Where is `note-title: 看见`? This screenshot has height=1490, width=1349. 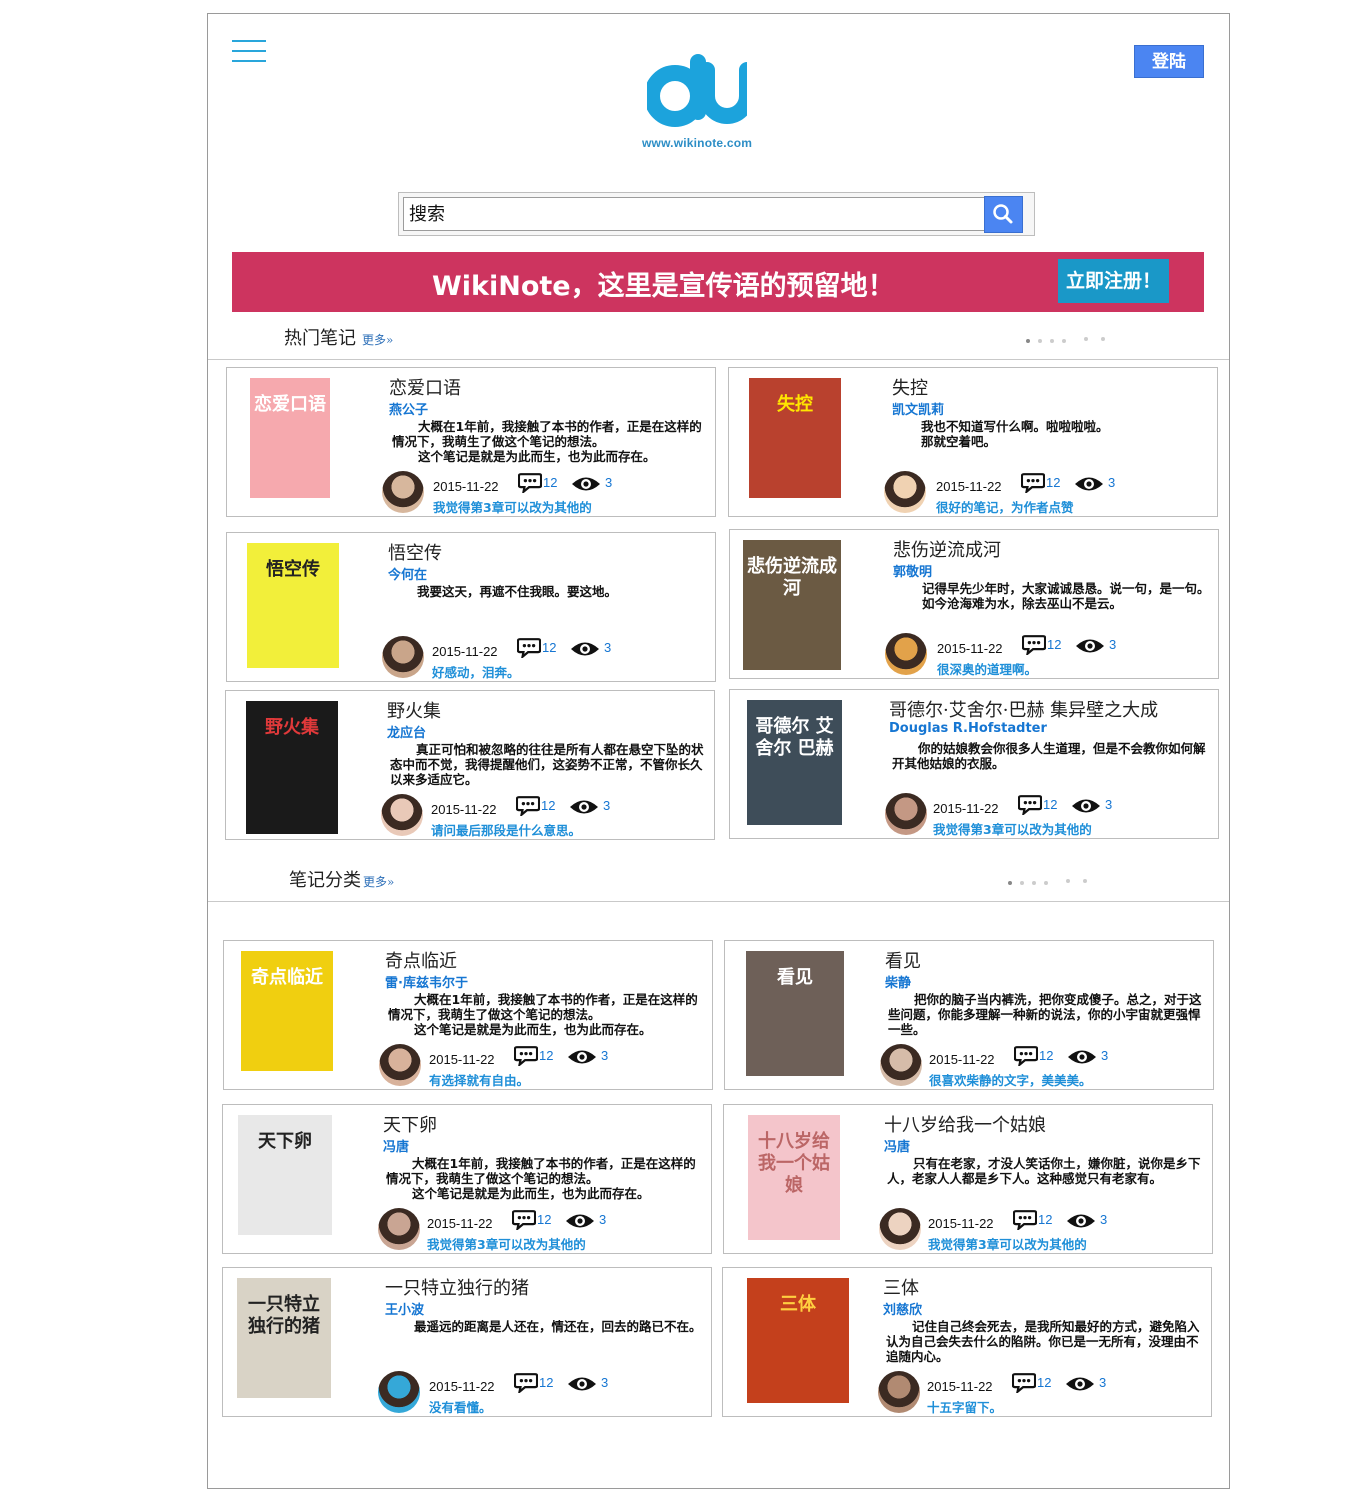 note-title: 看见 is located at coordinates (903, 960).